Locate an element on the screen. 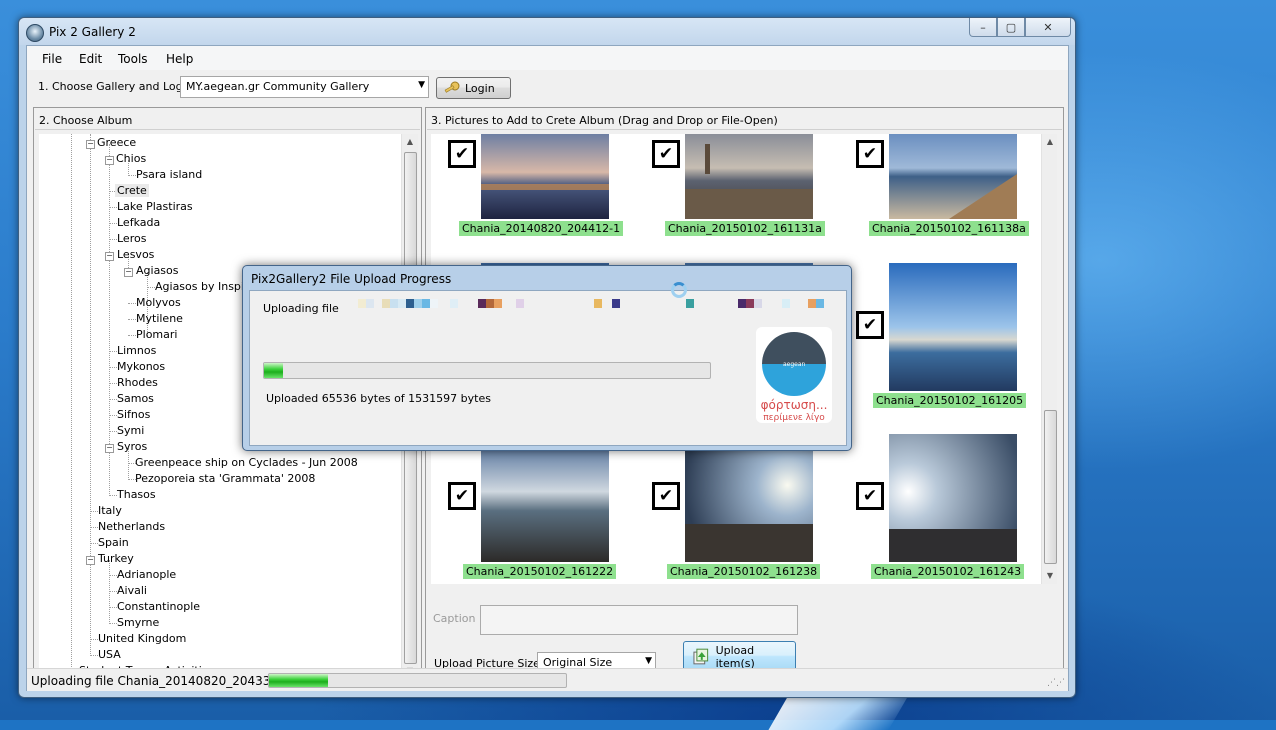 The width and height of the screenshot is (1276, 730). tree-item-netherlands: Netherlands is located at coordinates (131, 526).